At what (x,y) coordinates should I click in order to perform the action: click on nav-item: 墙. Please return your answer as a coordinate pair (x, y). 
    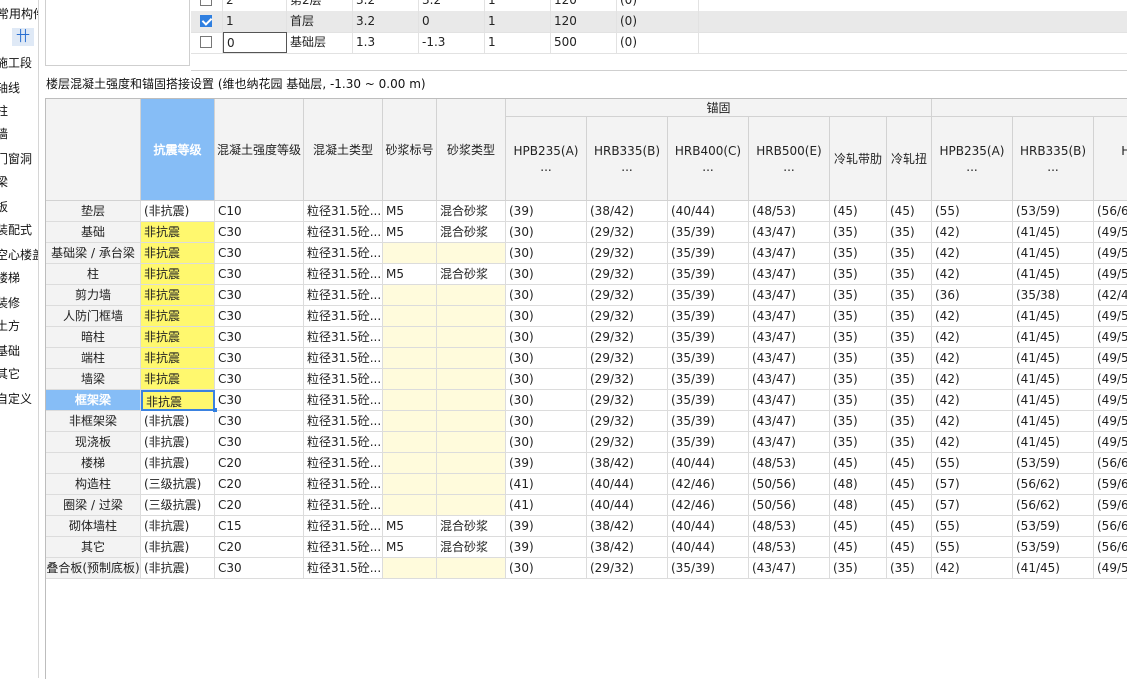
    Looking at the image, I should click on (4, 134).